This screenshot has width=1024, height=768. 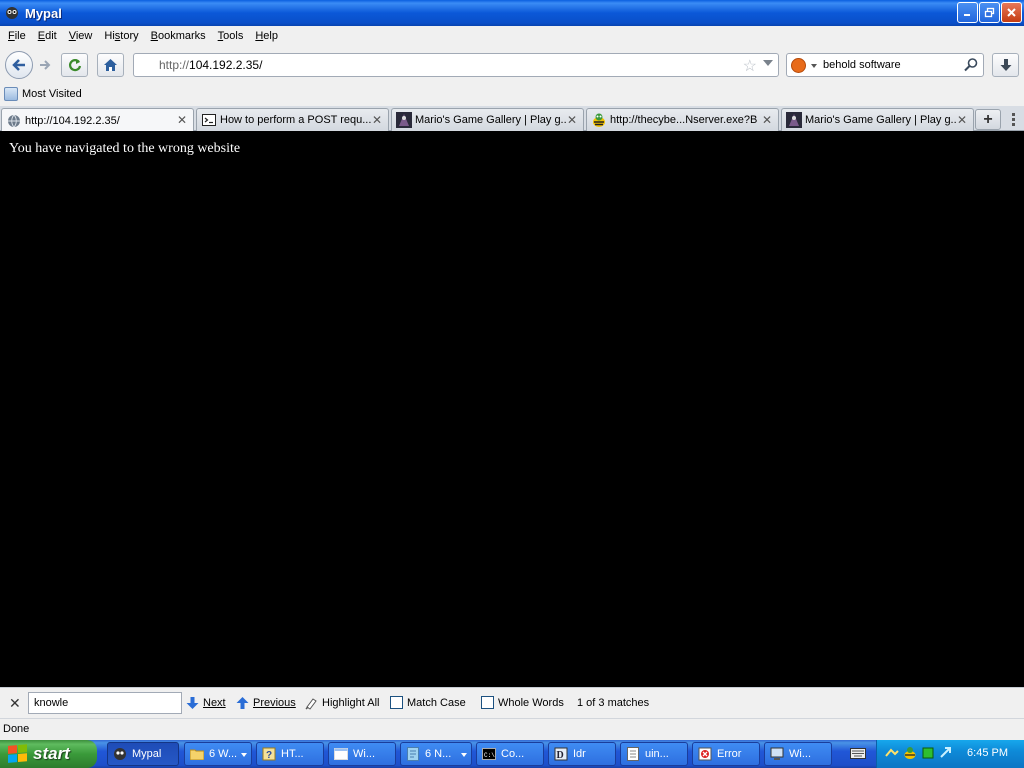 I want to click on forward-button, so click(x=45, y=65).